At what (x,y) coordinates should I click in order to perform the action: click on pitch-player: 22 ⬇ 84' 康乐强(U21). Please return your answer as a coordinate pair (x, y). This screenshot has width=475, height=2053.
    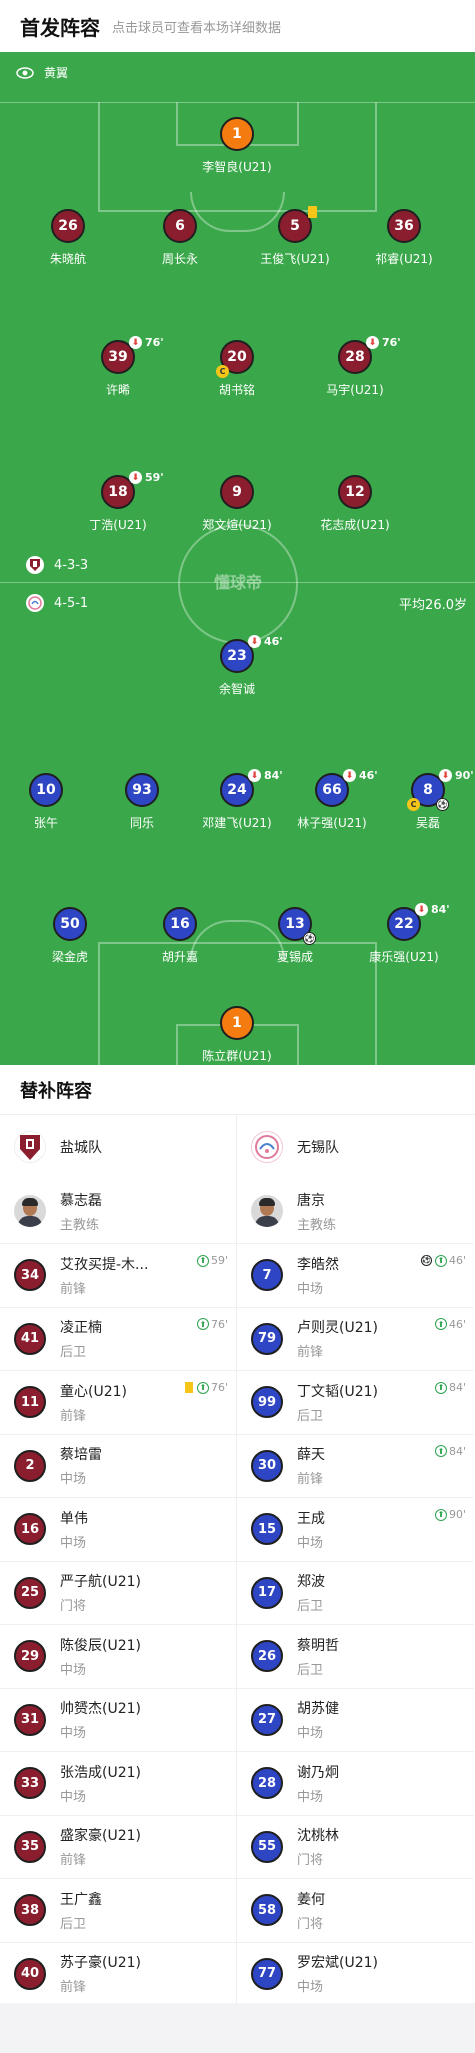
    Looking at the image, I should click on (404, 934).